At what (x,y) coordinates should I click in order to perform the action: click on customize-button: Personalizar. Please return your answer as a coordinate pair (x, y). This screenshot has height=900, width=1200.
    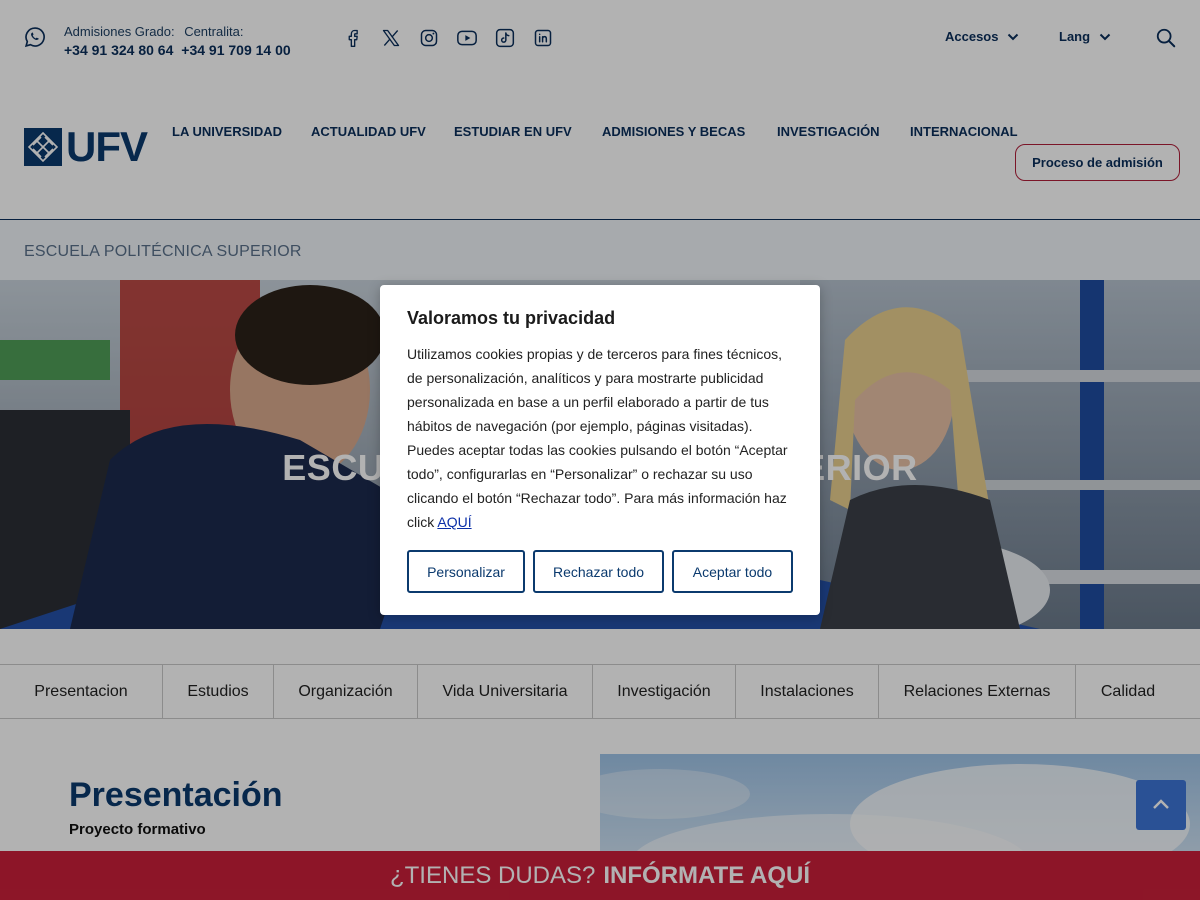
    Looking at the image, I should click on (466, 571).